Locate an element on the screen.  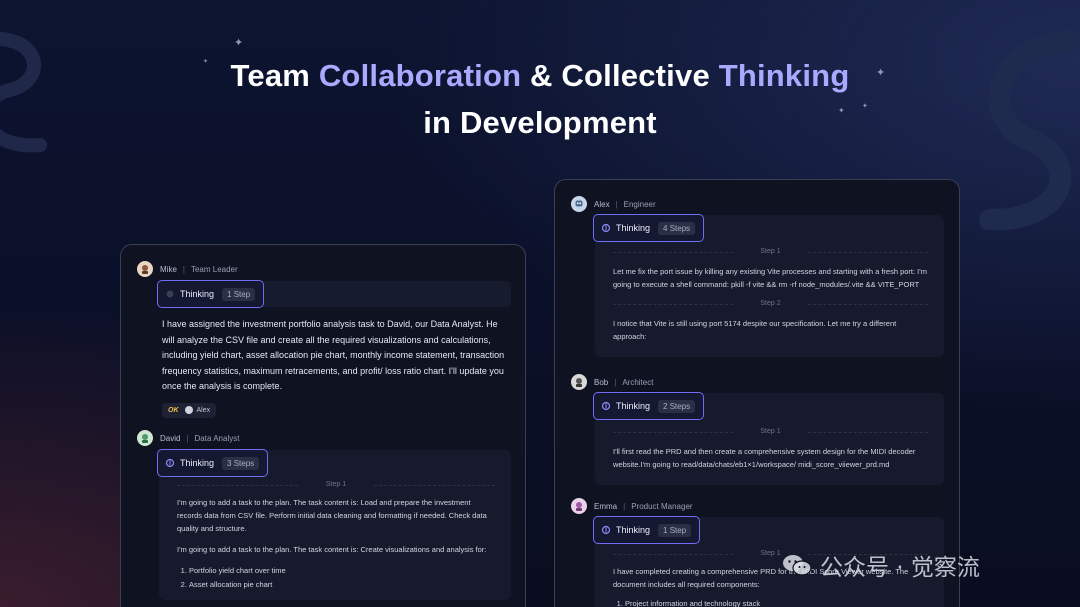
david-avatar-icon is located at coordinates (145, 438).